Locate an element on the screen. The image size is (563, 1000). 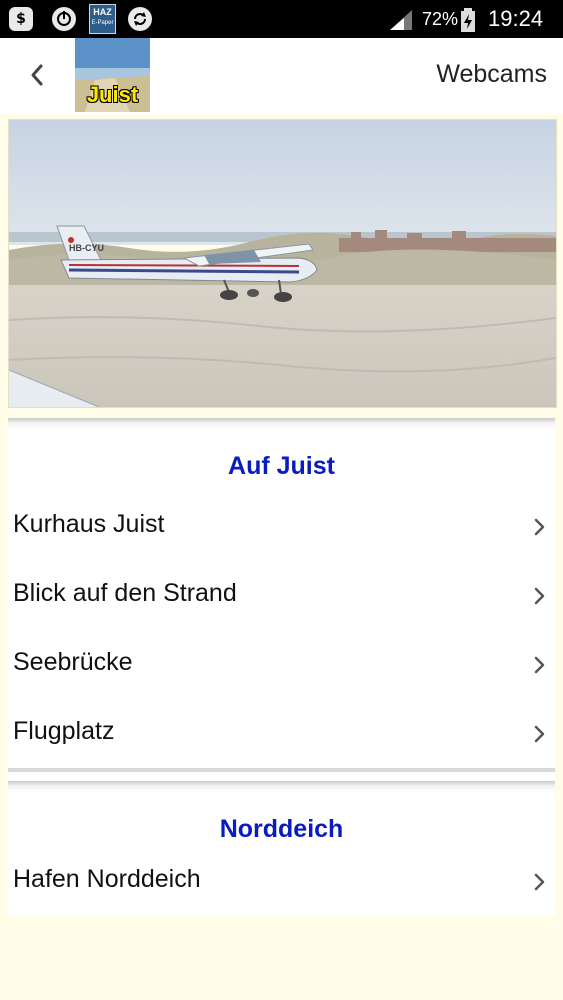
list-item-hafen-norddeich: Hafen Norddeich is located at coordinates (281, 885).